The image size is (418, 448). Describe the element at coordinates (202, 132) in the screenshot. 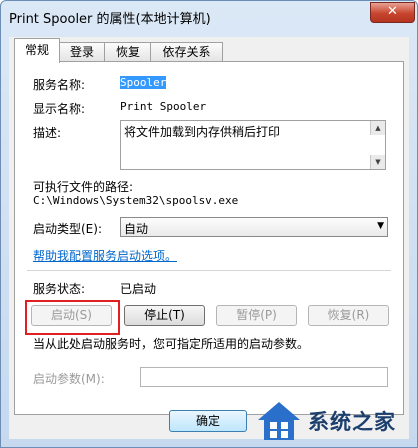

I see `description-value: 将文件加载到内存供稍后打印` at that location.